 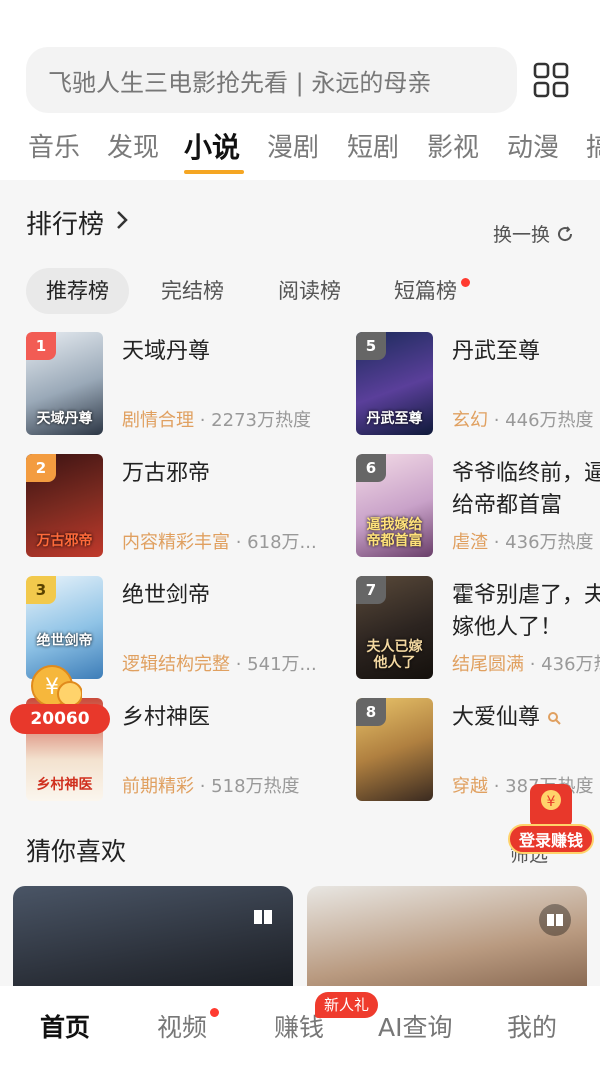 I want to click on rank-badge: 7, so click(x=371, y=590).